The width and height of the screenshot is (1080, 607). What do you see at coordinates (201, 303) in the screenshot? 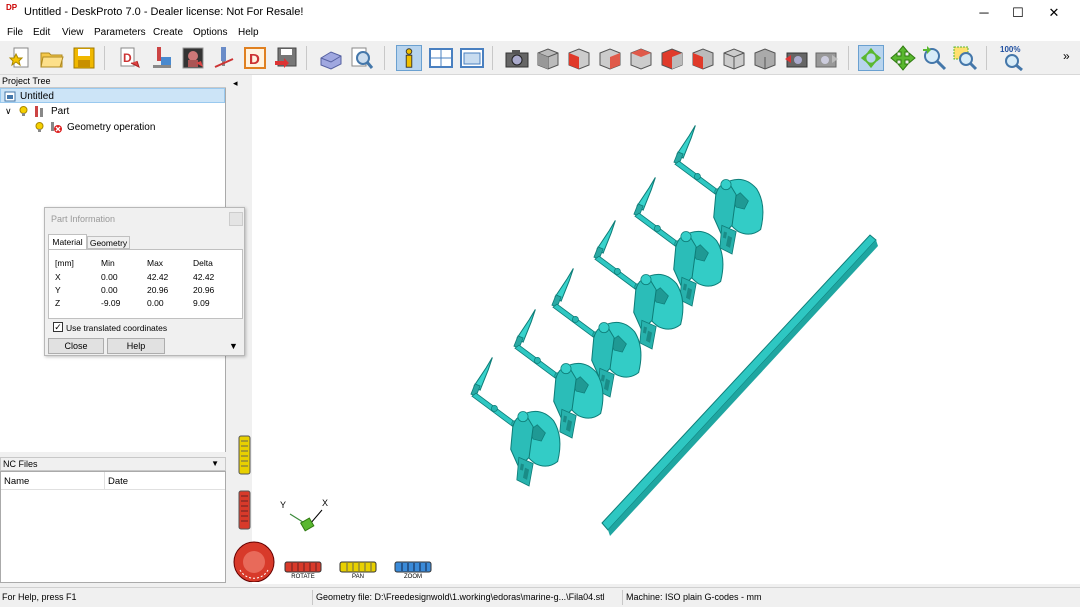
I see `table-cell: 9.09` at bounding box center [201, 303].